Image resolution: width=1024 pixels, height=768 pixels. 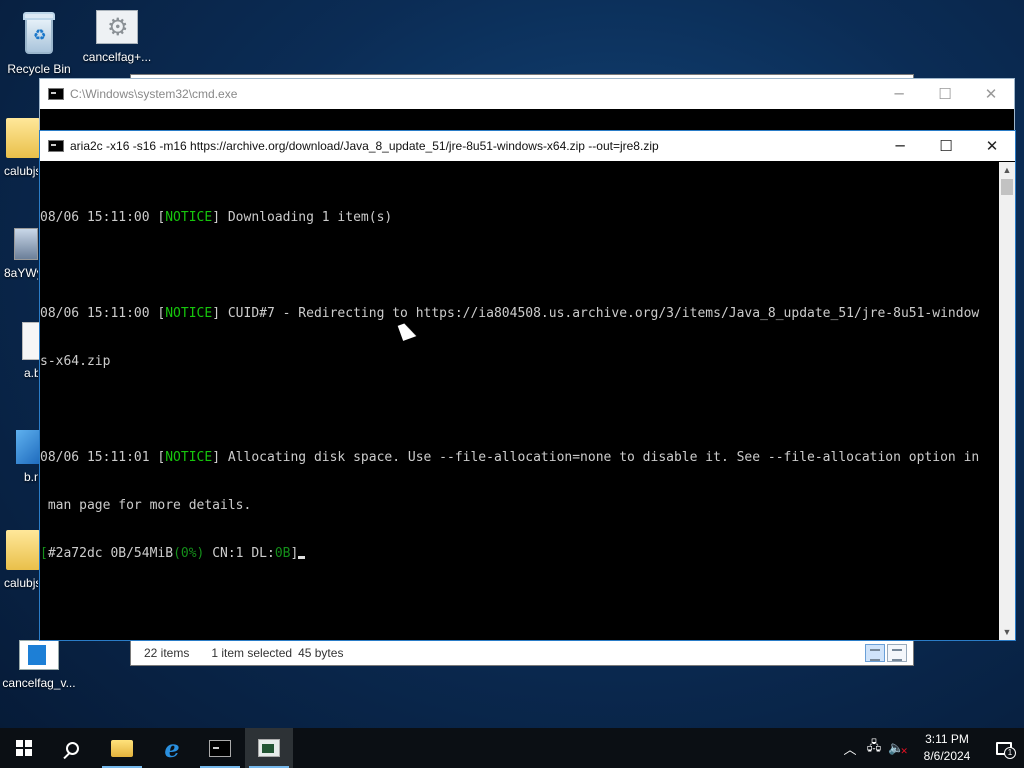 I want to click on desktop-icon-text-file: a.b, so click(x=24, y=351).